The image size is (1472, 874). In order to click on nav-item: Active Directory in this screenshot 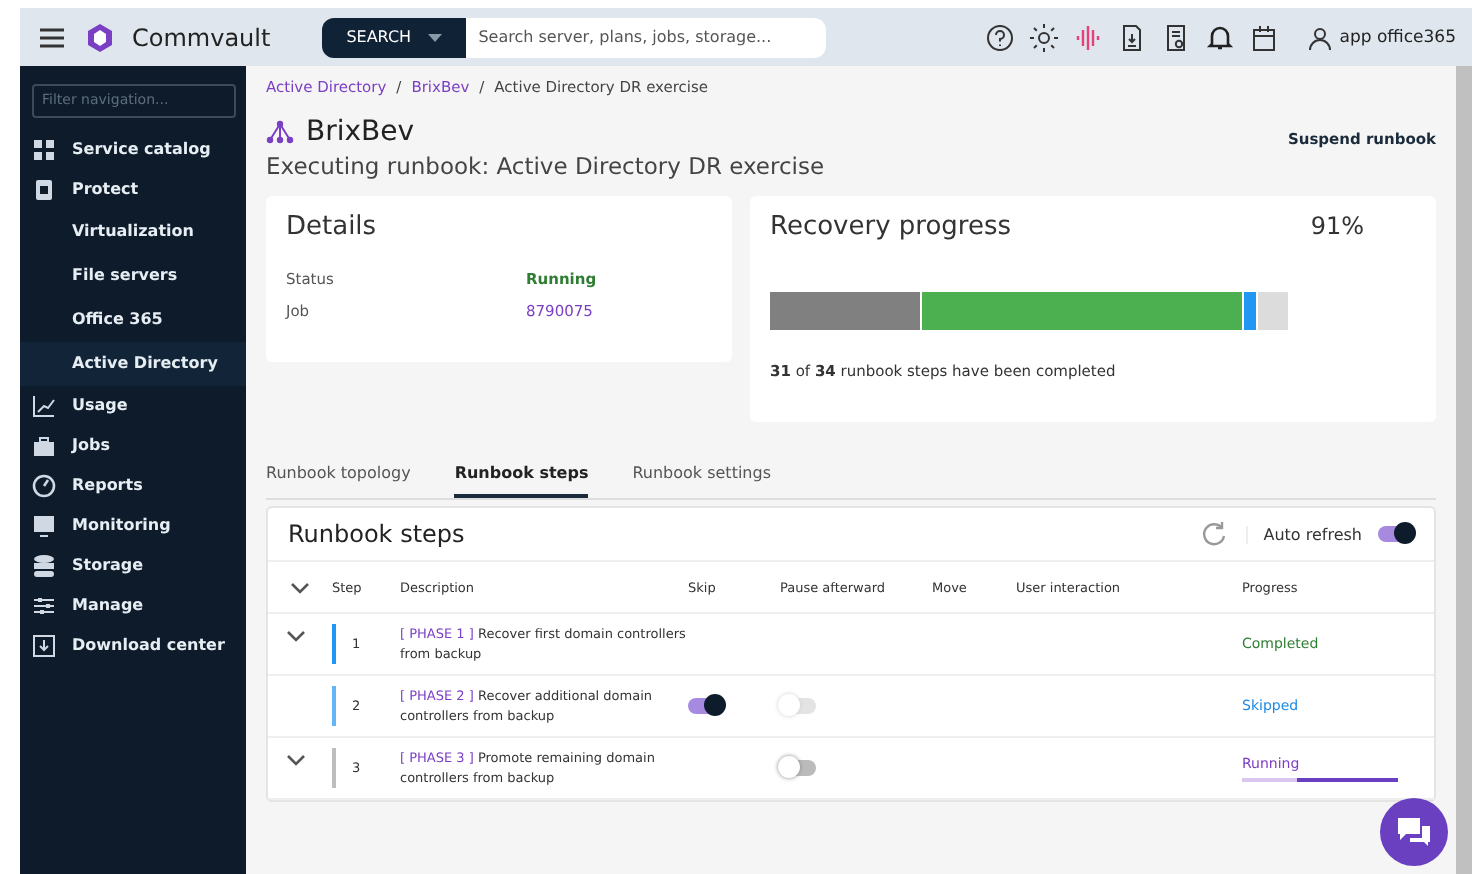, I will do `click(133, 363)`.